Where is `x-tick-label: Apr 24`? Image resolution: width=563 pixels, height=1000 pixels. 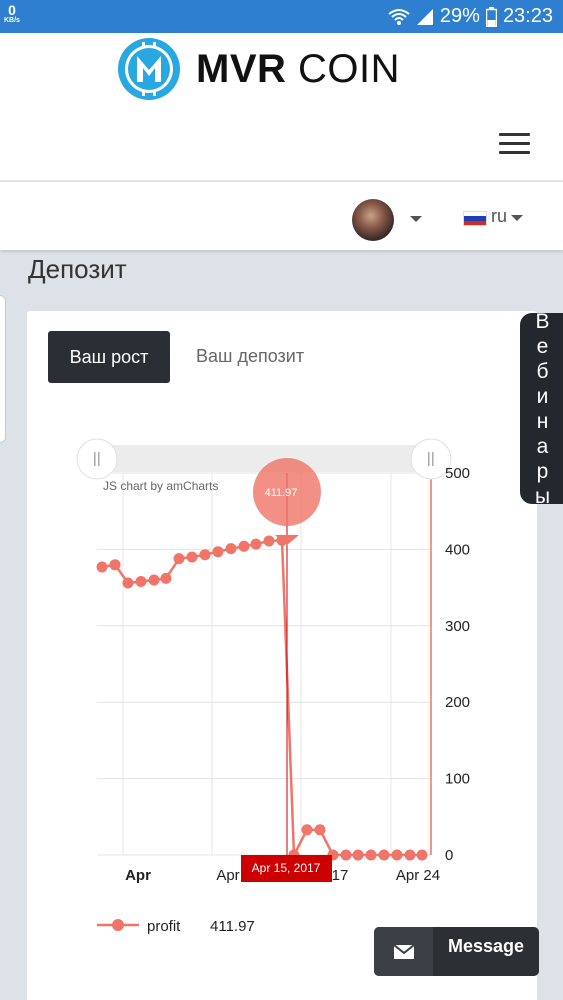
x-tick-label: Apr 24 is located at coordinates (418, 875).